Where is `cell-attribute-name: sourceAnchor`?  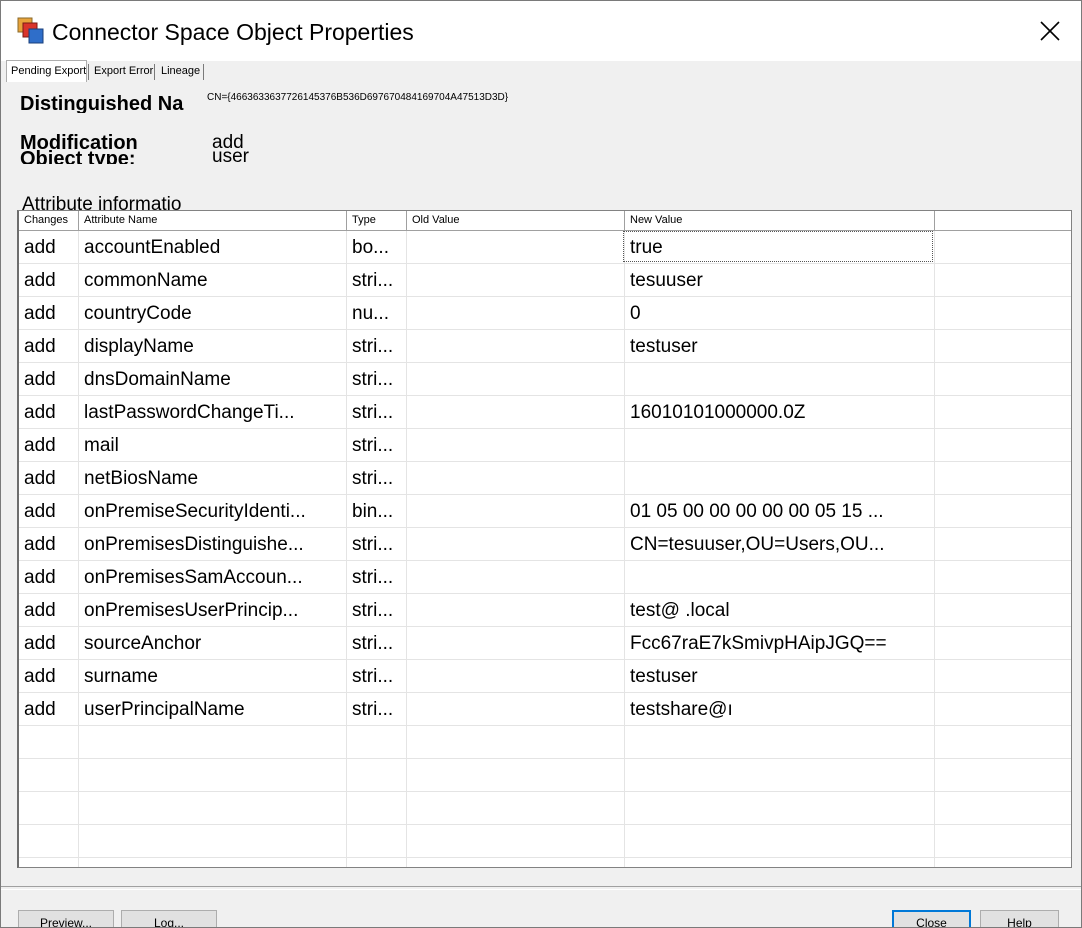 cell-attribute-name: sourceAnchor is located at coordinates (143, 643).